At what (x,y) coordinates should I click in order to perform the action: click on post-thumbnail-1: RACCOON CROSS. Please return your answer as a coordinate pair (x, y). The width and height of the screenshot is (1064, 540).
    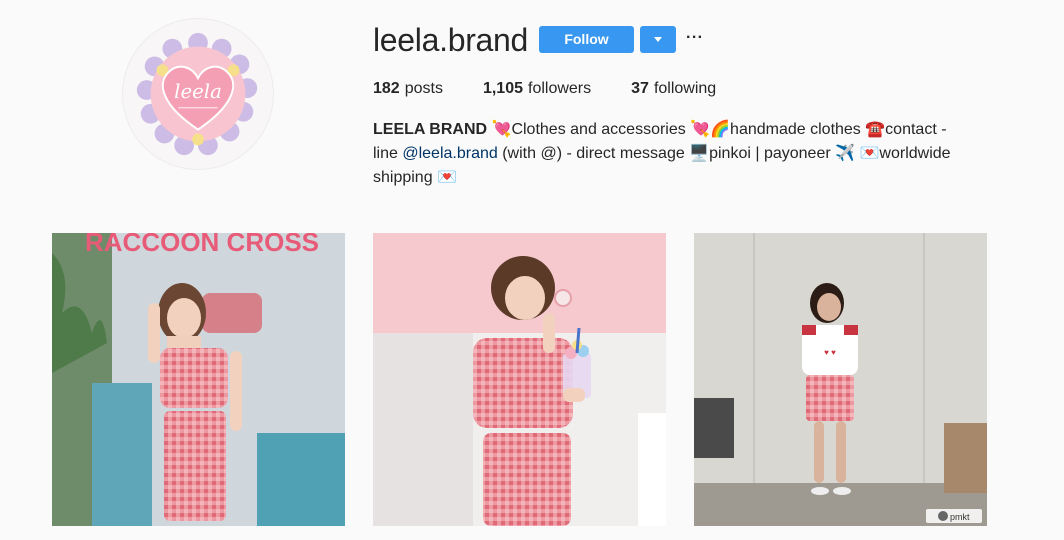
    Looking at the image, I should click on (198, 379).